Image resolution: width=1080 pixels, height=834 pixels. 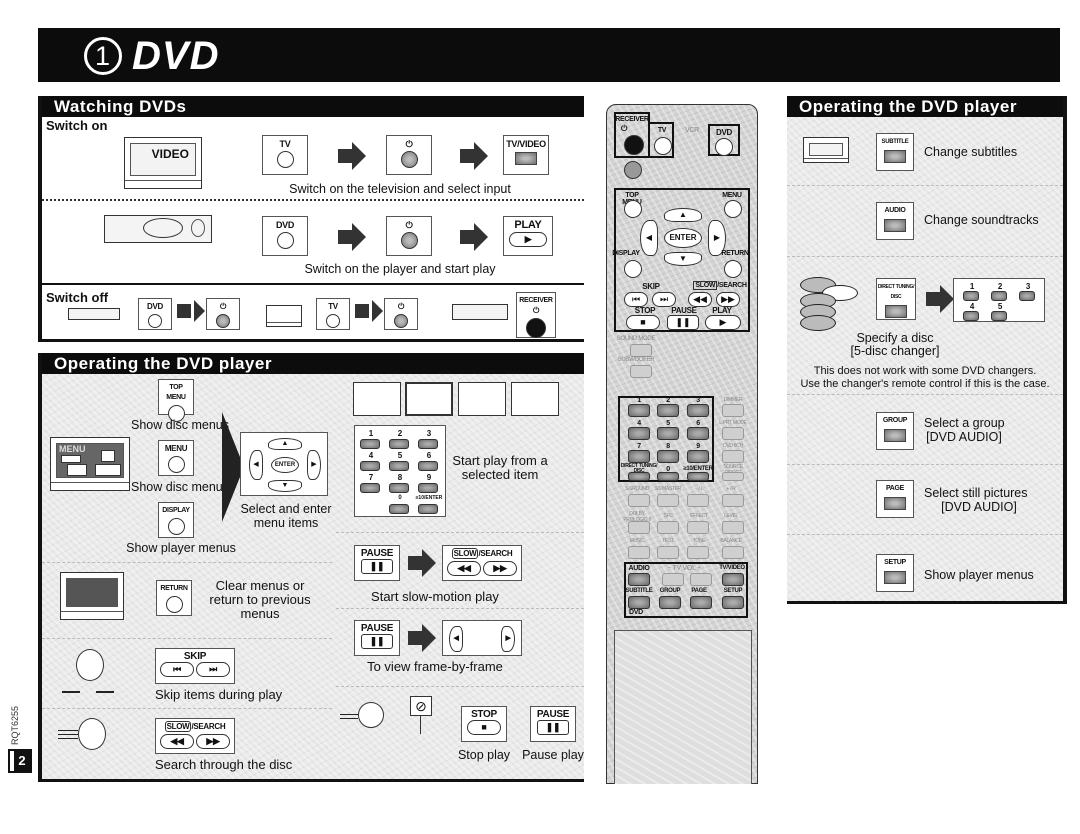 I want to click on remote-up-button: ▲, so click(x=683, y=215).